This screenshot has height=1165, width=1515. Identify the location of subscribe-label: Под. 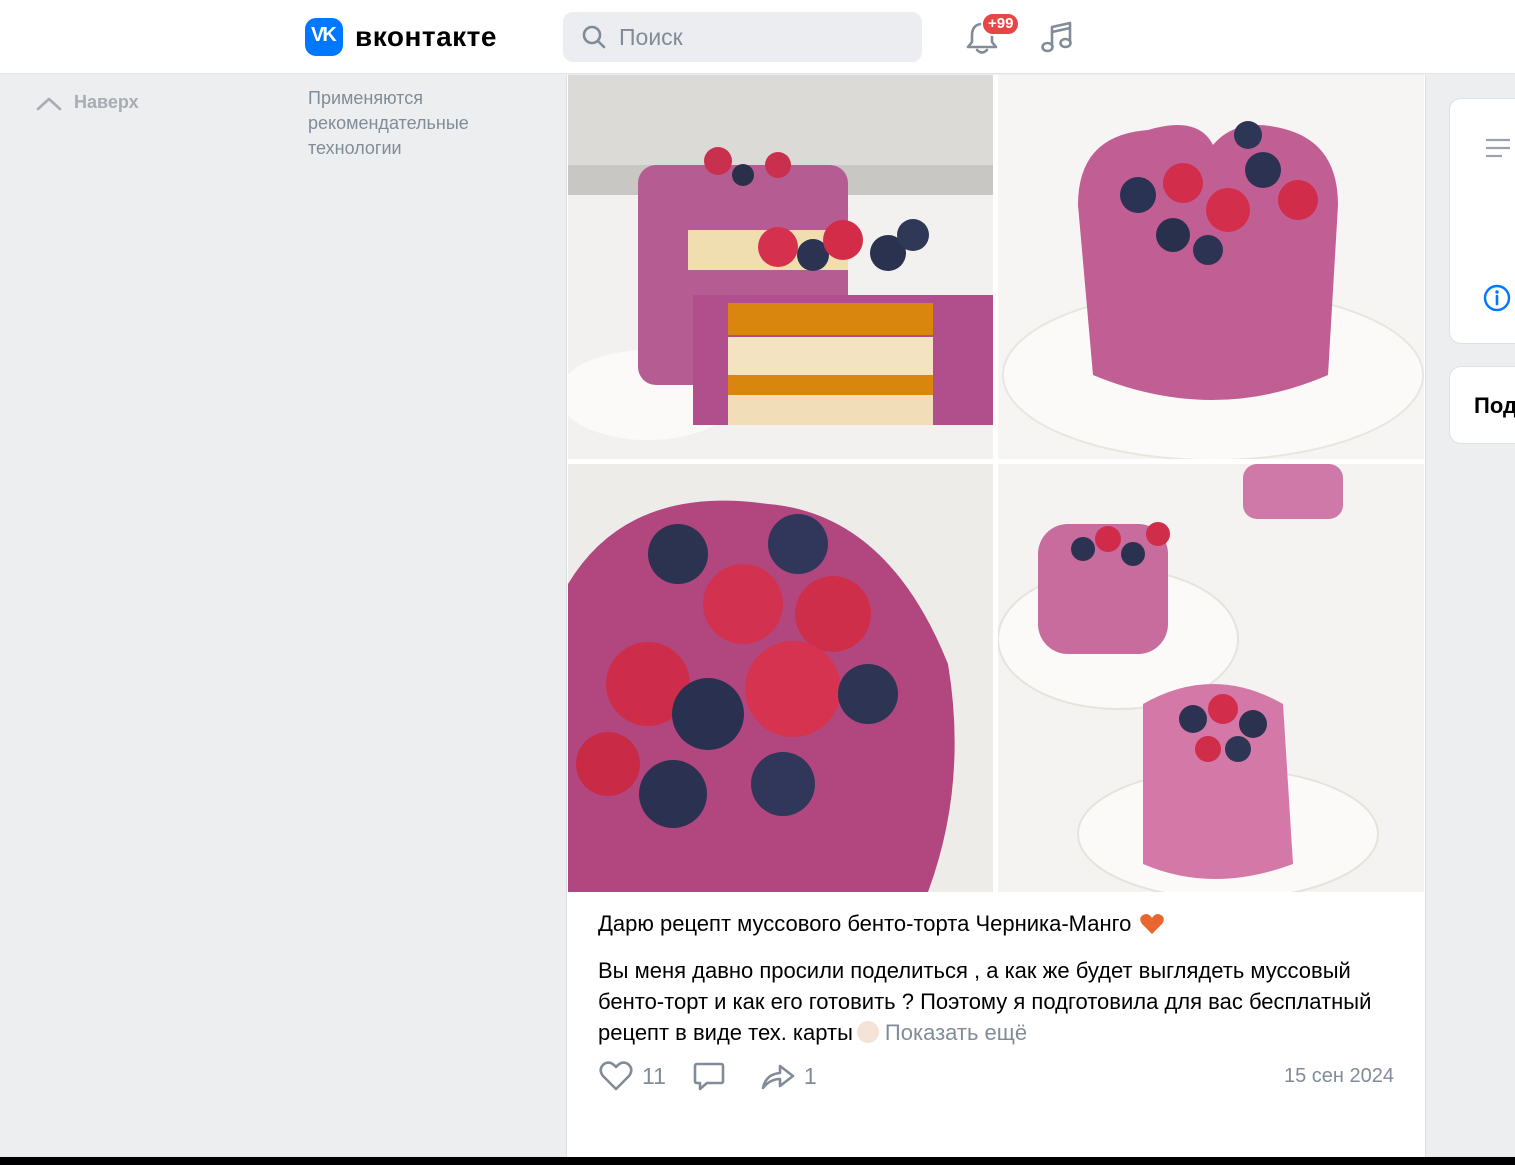
(1494, 405).